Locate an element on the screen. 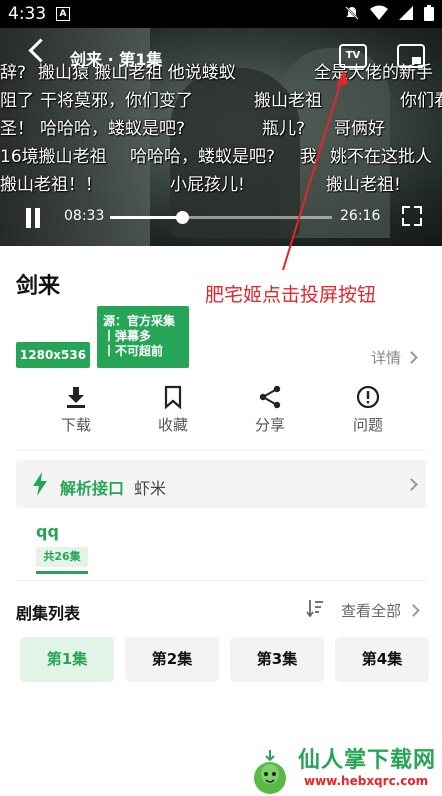 The width and height of the screenshot is (442, 796). report-label: 问题 is located at coordinates (367, 425).